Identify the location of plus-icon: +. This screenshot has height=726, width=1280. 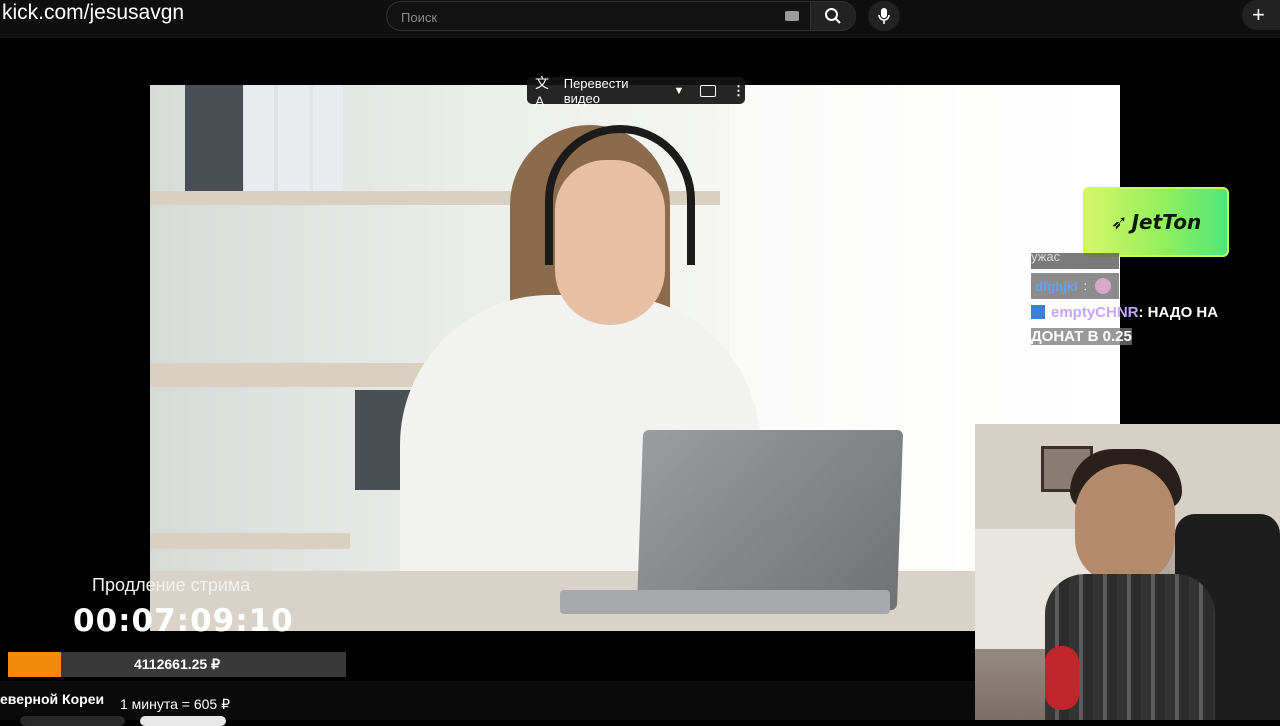
(1258, 14).